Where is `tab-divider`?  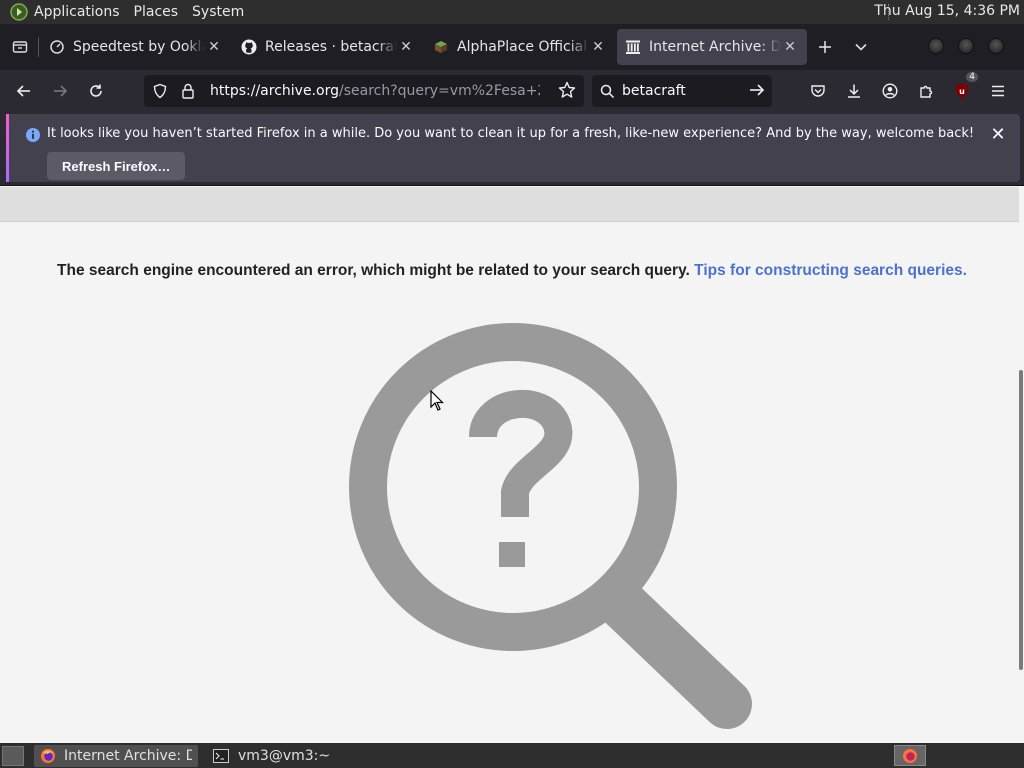
tab-divider is located at coordinates (38, 47).